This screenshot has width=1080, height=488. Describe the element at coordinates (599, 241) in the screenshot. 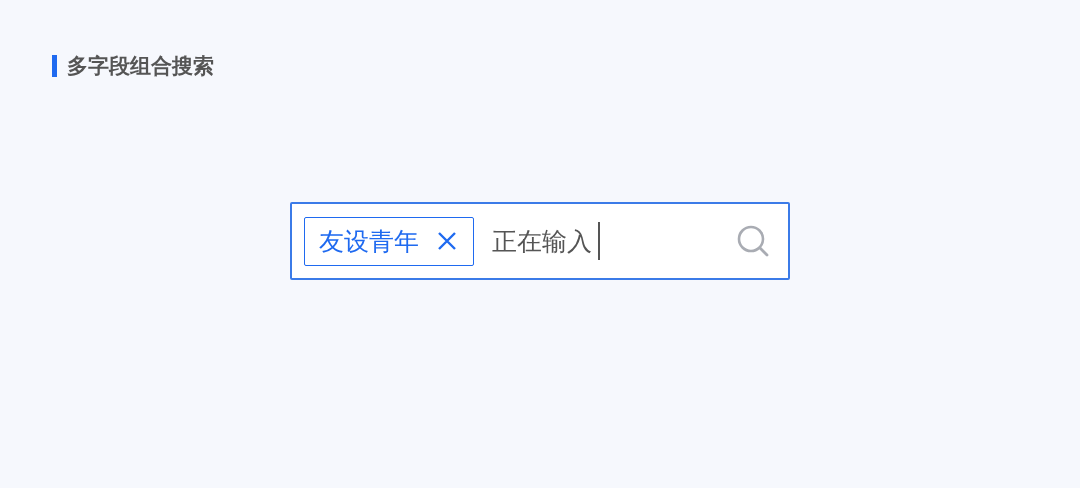

I see `text-cursor` at that location.